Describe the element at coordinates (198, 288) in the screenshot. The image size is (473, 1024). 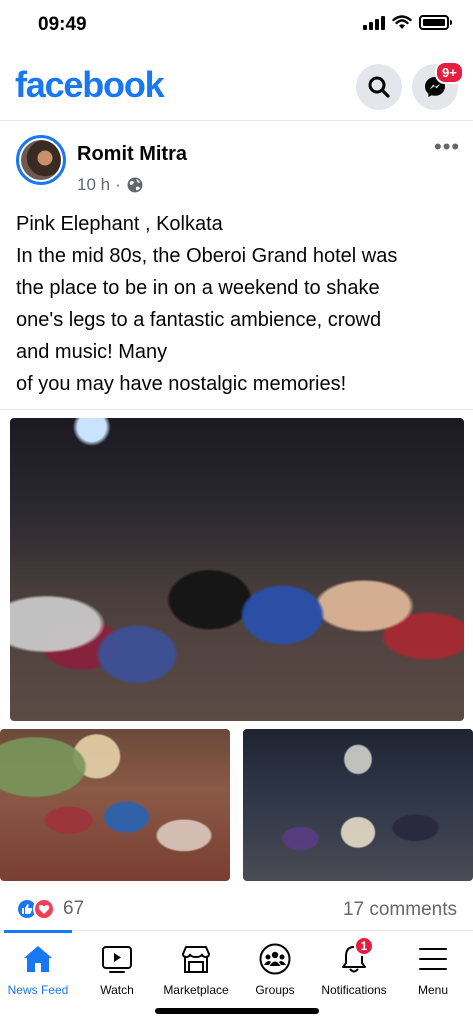
I see `post-text-line: the place to be in on a weekend to shake` at that location.